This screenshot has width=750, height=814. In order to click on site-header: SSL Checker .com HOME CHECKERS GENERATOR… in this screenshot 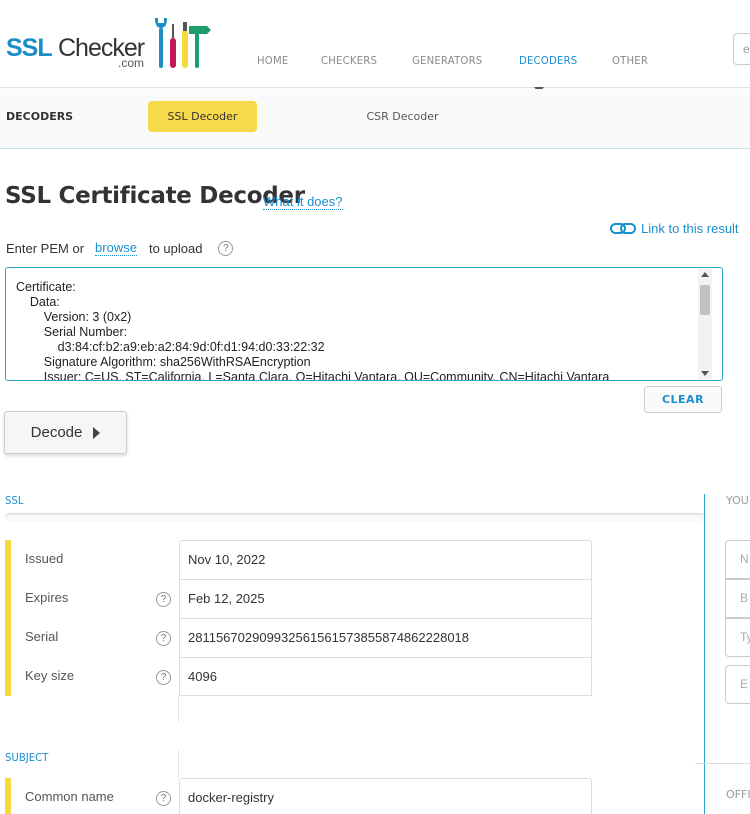, I will do `click(375, 46)`.